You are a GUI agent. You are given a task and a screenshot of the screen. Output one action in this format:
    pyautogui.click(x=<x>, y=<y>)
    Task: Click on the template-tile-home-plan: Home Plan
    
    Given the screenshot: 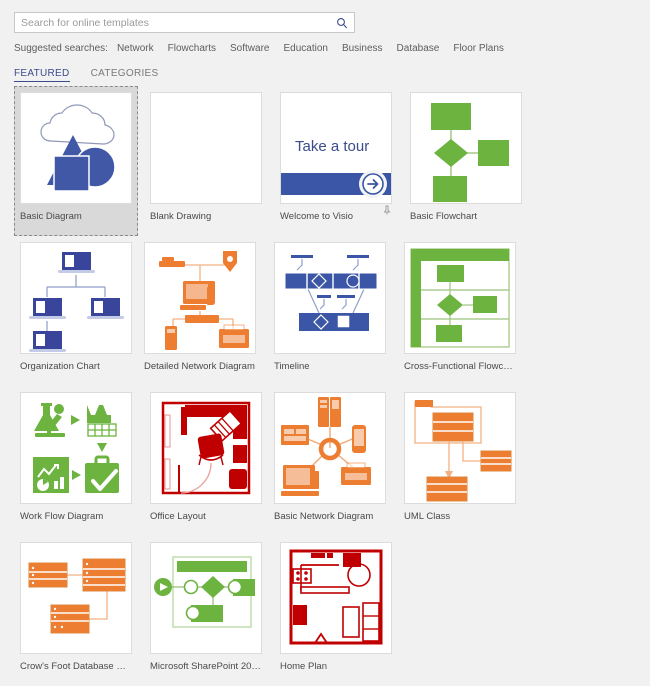 What is the action you would take?
    pyautogui.click(x=336, y=611)
    